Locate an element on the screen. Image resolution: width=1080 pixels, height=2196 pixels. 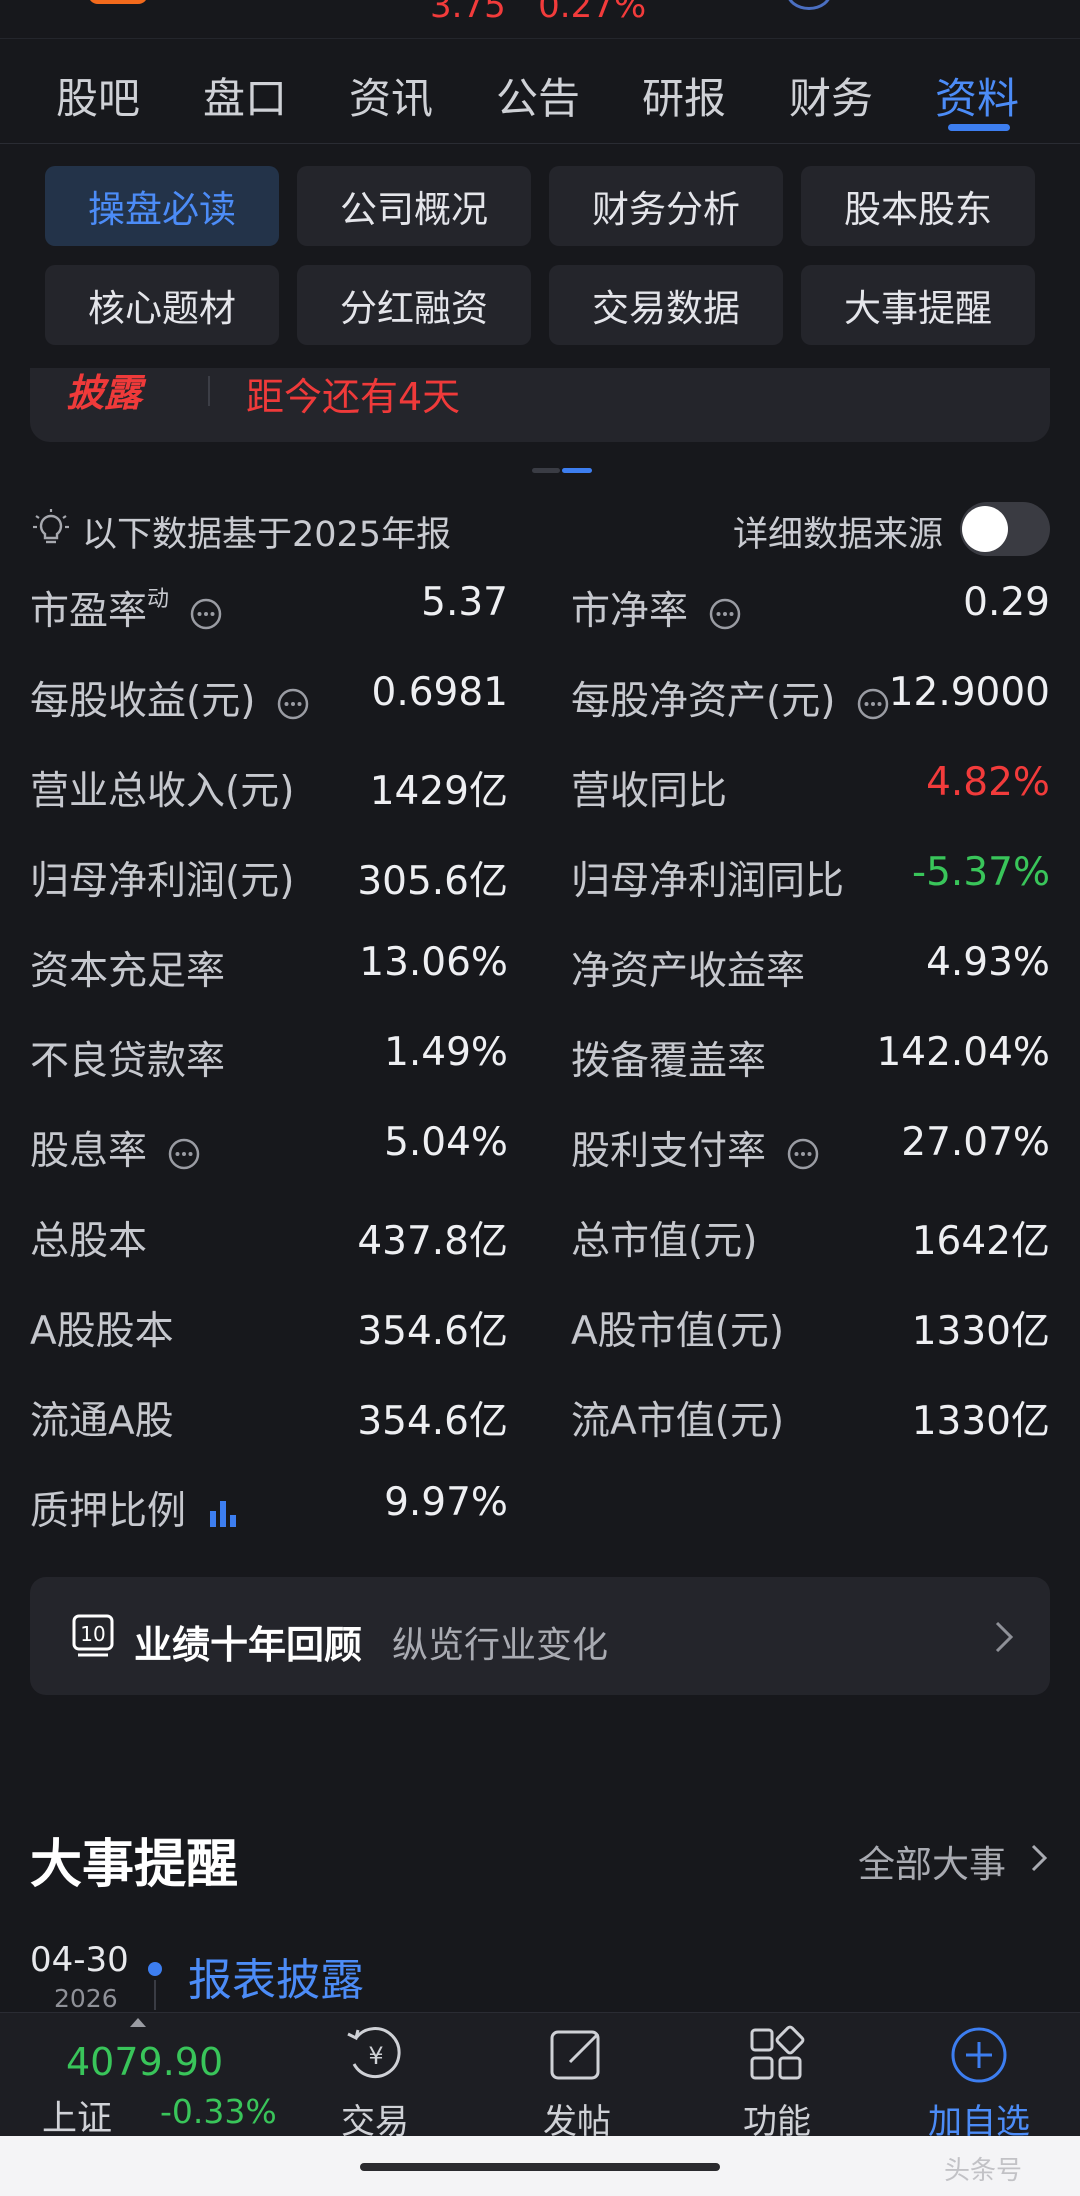
home-indicator is located at coordinates (540, 2167).